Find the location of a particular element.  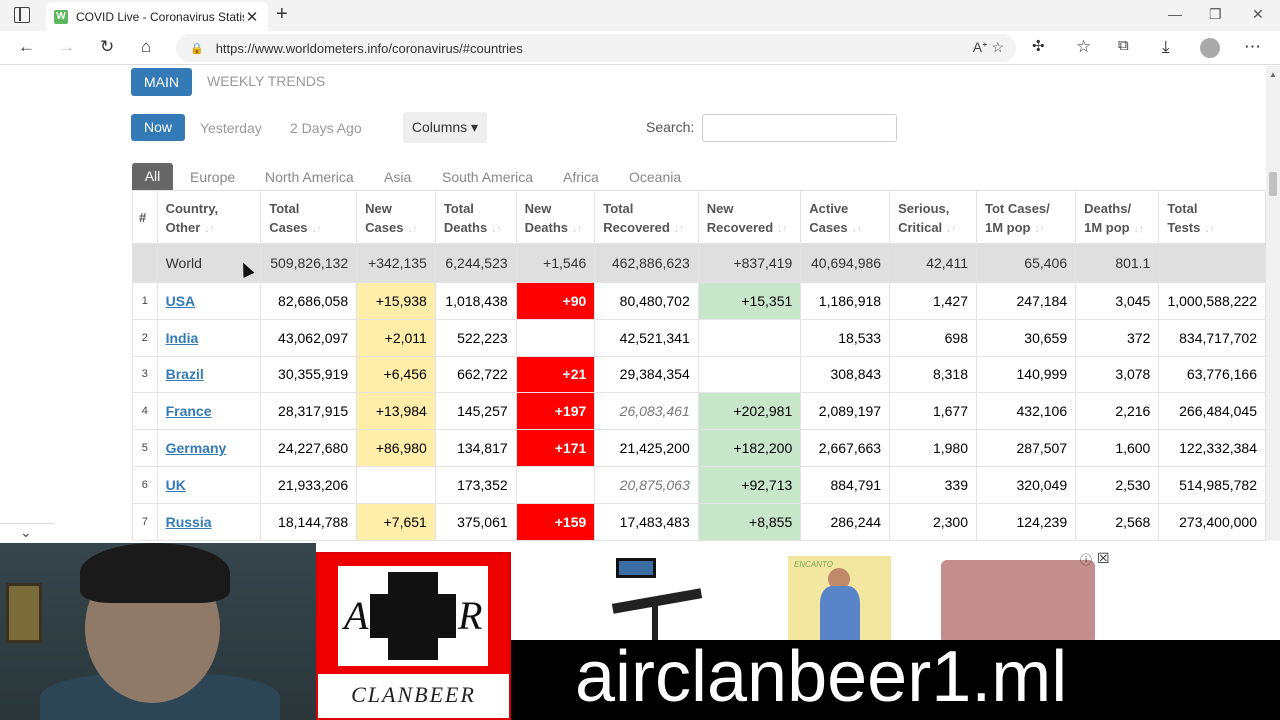

cell: 320,049 is located at coordinates (1026, 484).